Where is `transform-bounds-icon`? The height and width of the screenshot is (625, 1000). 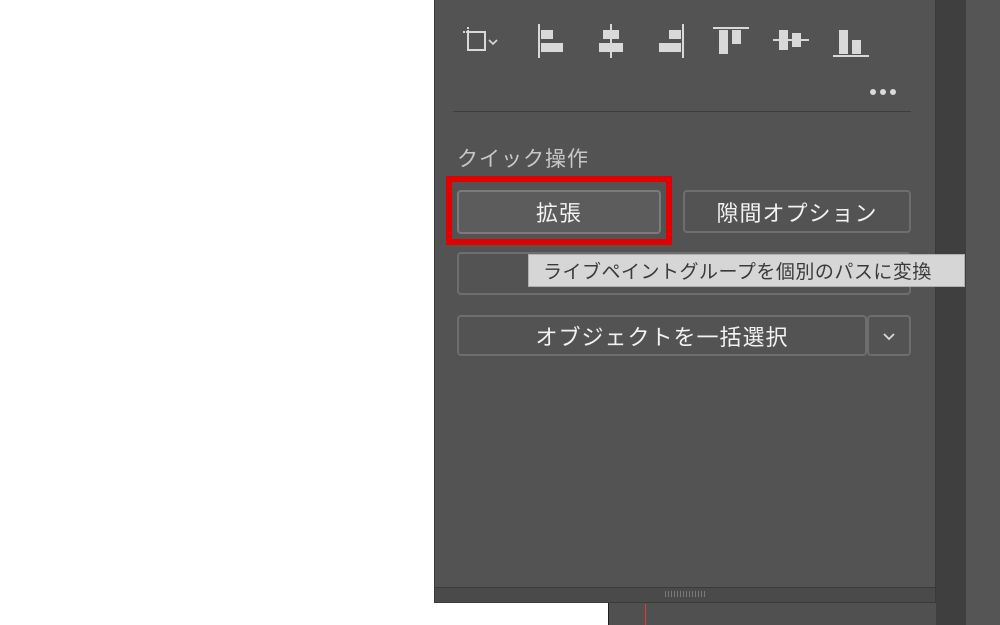
transform-bounds-icon is located at coordinates (481, 40).